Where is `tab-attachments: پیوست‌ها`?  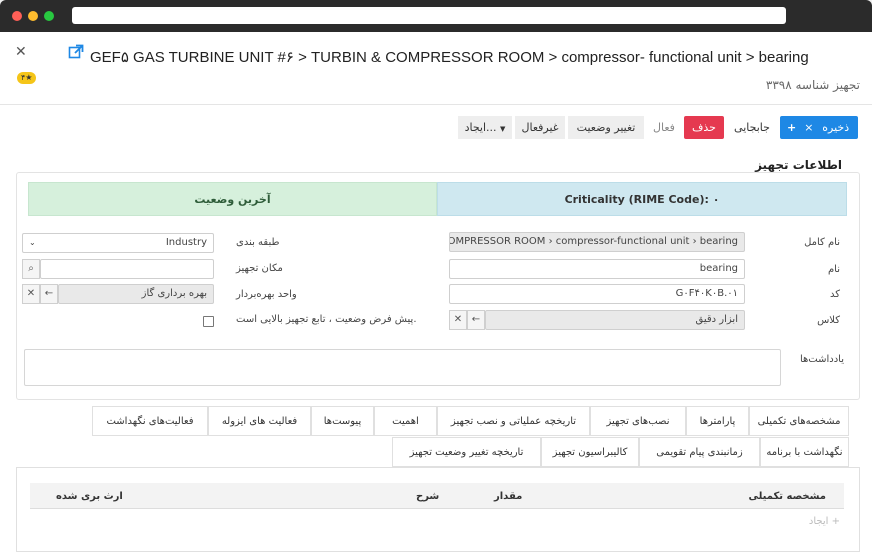 tab-attachments: پیوست‌ها is located at coordinates (342, 421).